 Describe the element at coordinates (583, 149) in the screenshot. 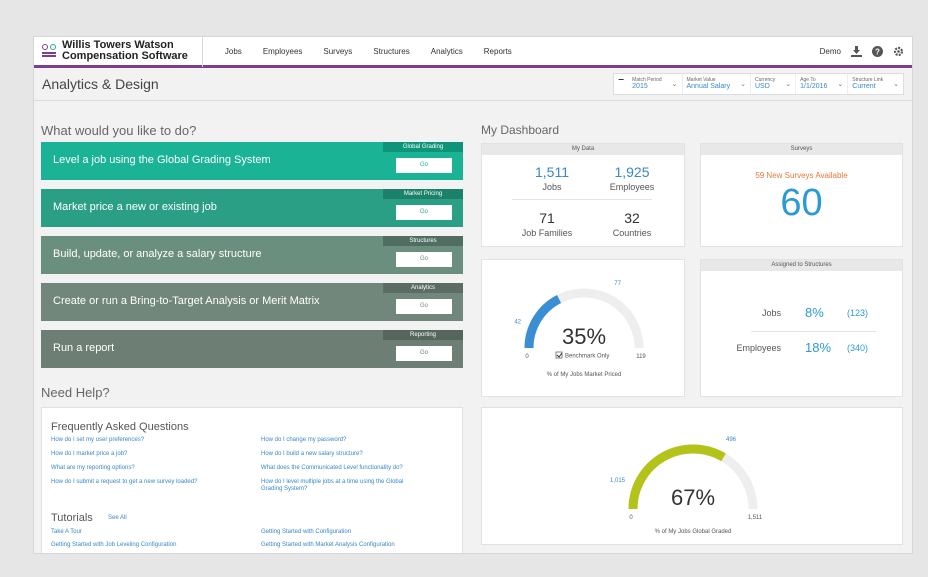

I see `my-data-title: My Data` at that location.